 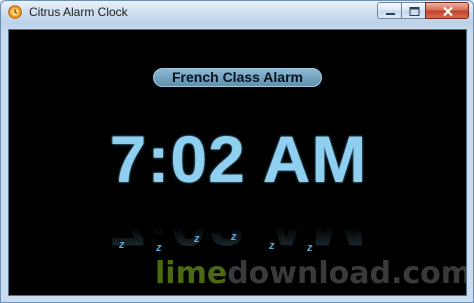 I want to click on title-bar: Citrus Alarm Clock, so click(x=237, y=12).